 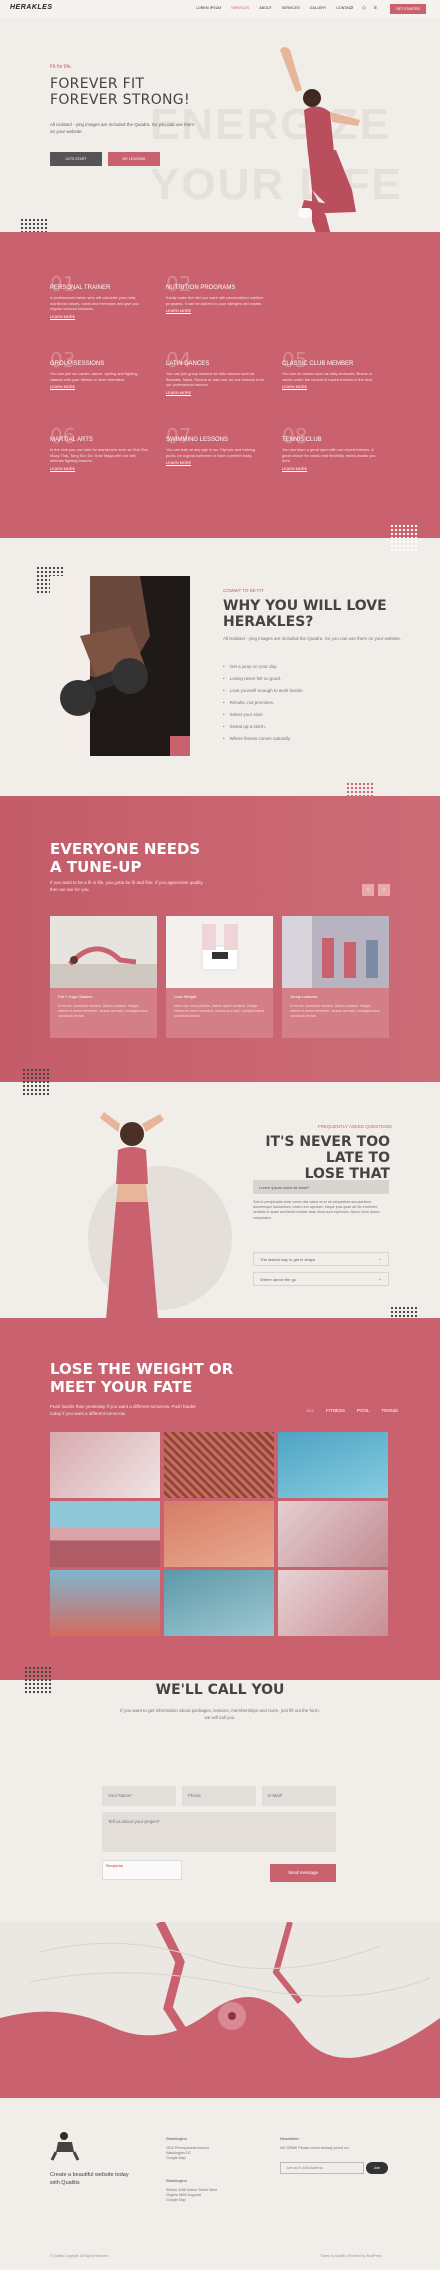 I want to click on send-message-button: Send message, so click(x=303, y=1873).